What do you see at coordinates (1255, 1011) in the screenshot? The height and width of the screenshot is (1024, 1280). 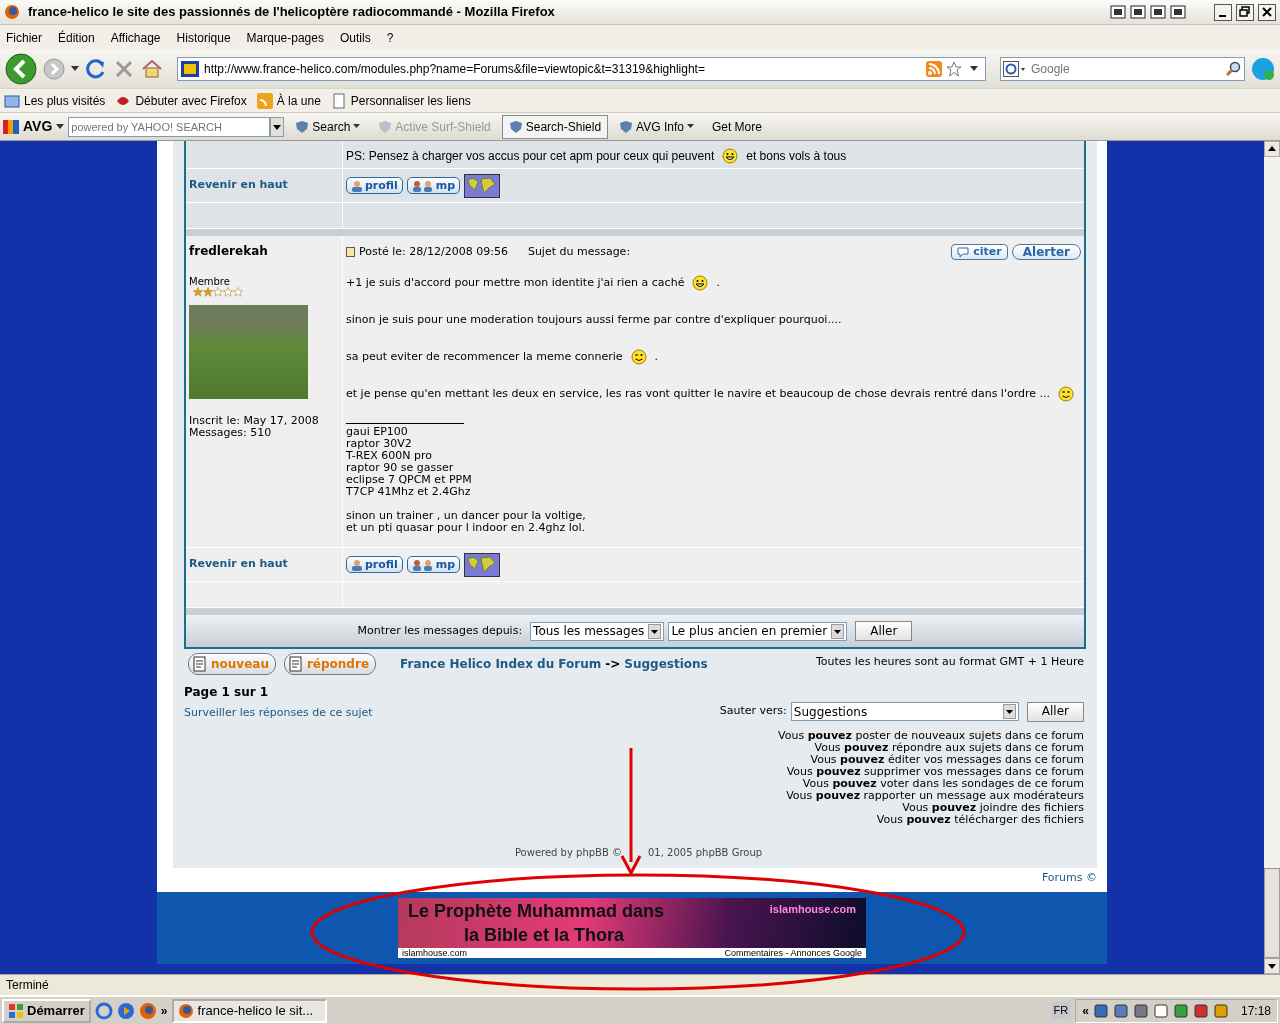 I see `clock-text: 17:18` at bounding box center [1255, 1011].